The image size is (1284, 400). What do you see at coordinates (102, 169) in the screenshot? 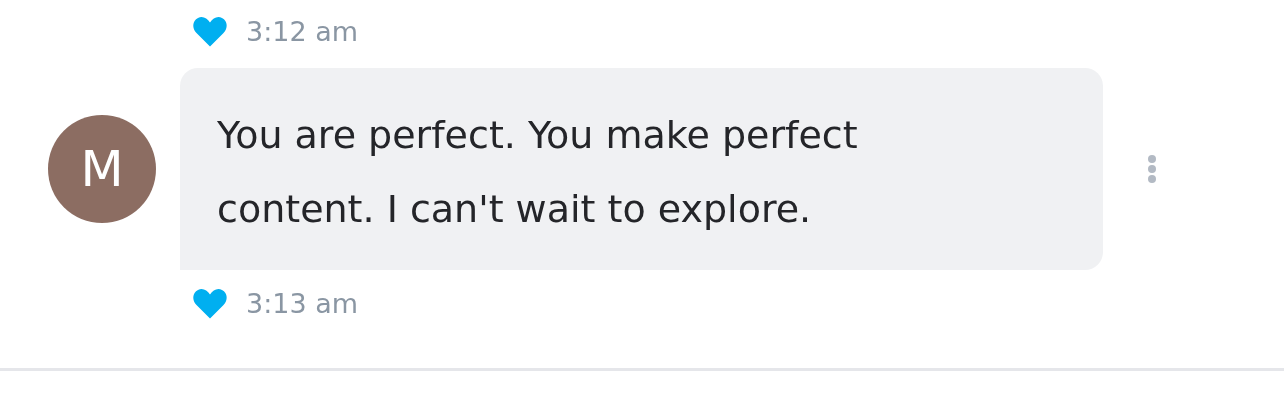
I see `avatar: M` at bounding box center [102, 169].